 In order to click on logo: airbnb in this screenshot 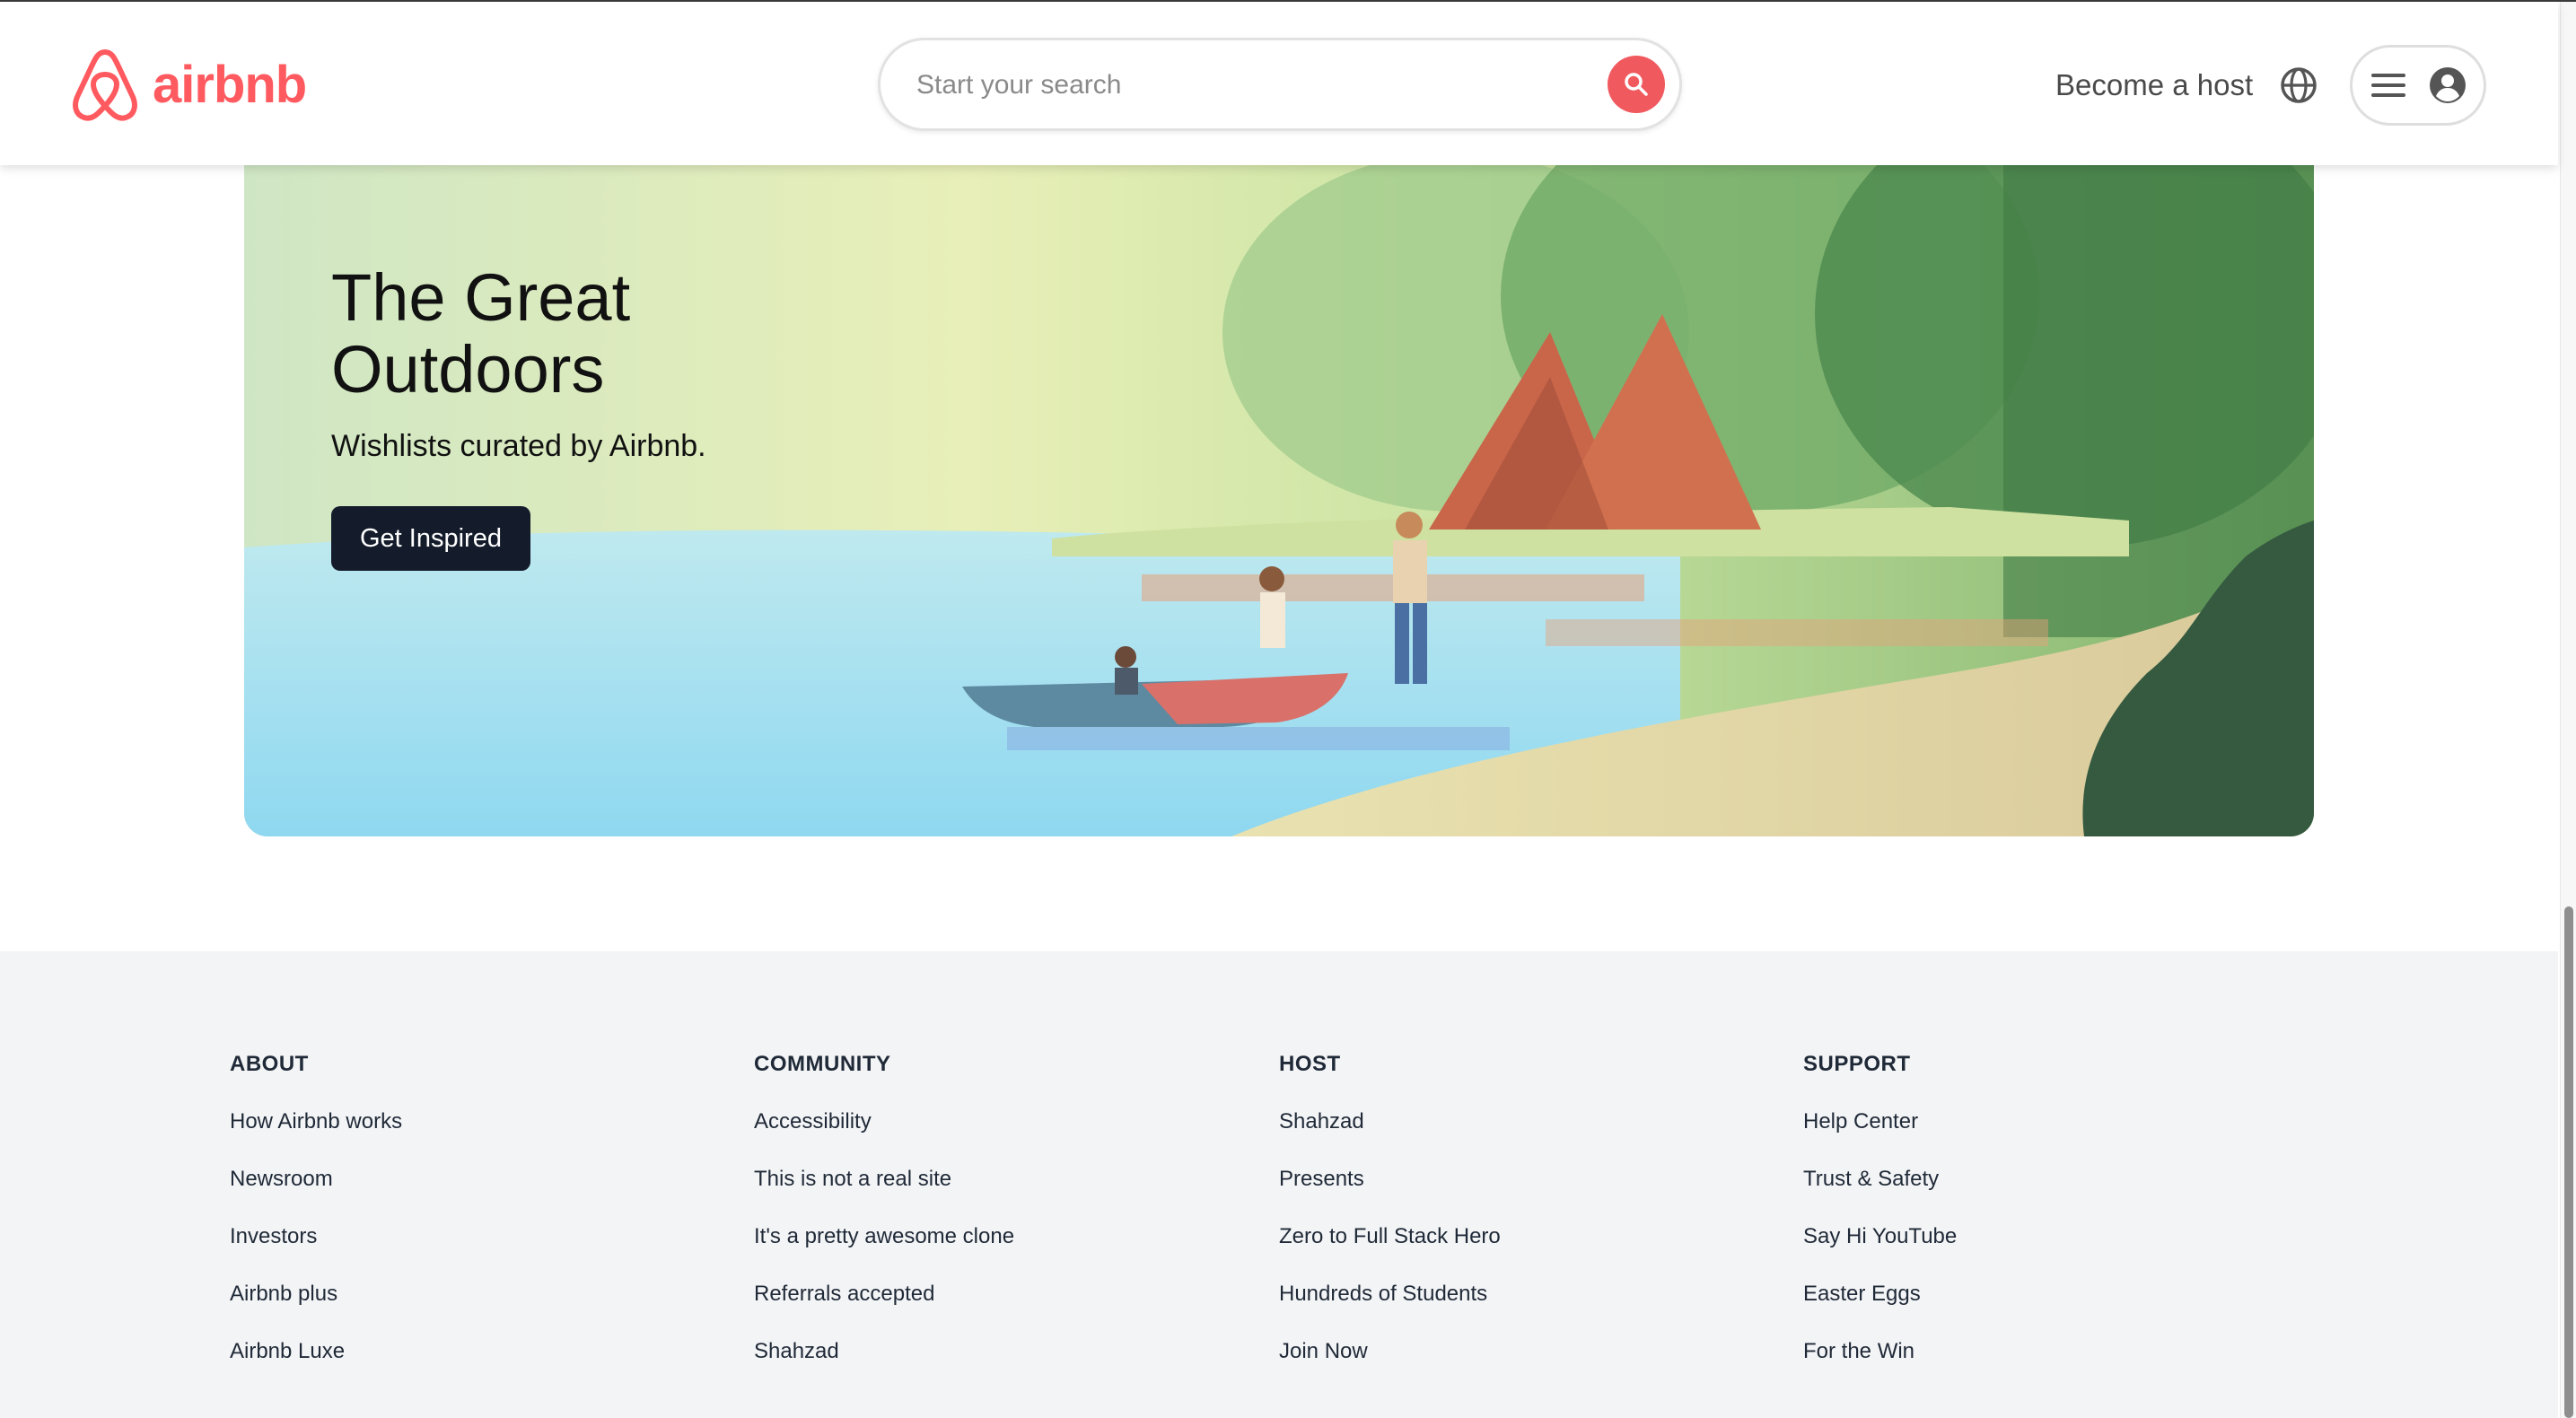, I will do `click(188, 84)`.